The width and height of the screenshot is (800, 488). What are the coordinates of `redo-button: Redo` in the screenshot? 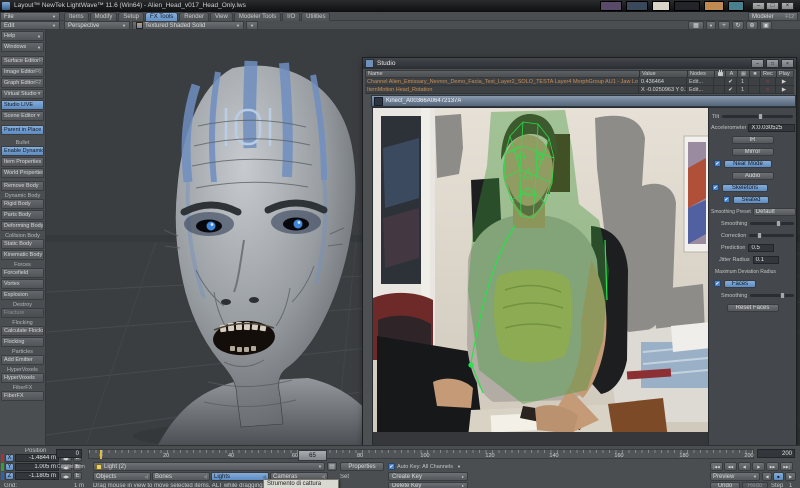 It's located at (755, 485).